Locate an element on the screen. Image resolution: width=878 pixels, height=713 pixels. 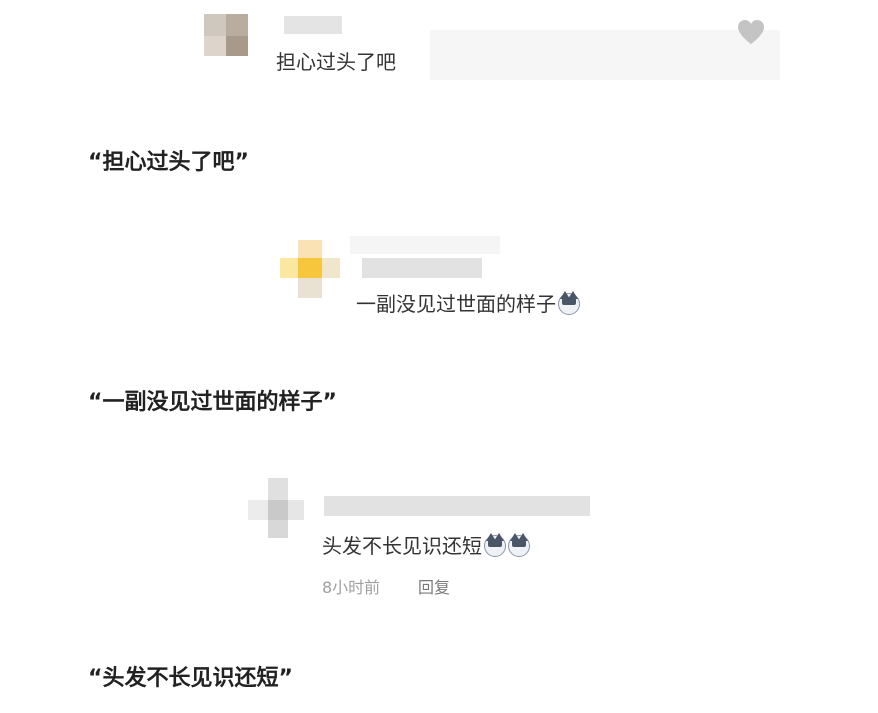
comment-text-content: 头发不长见识还短 is located at coordinates (402, 546).